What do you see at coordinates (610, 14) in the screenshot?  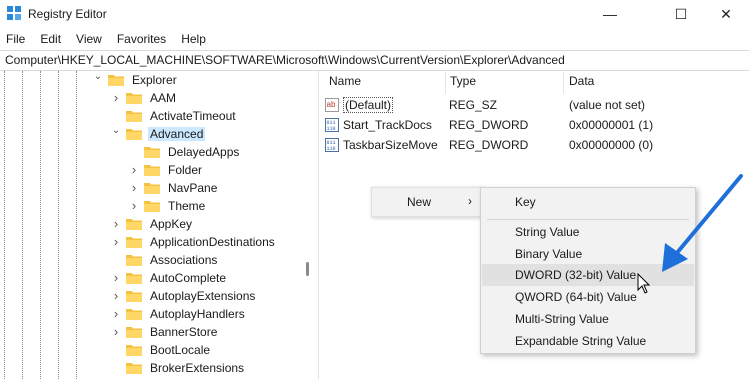 I see `minimize-button: —` at bounding box center [610, 14].